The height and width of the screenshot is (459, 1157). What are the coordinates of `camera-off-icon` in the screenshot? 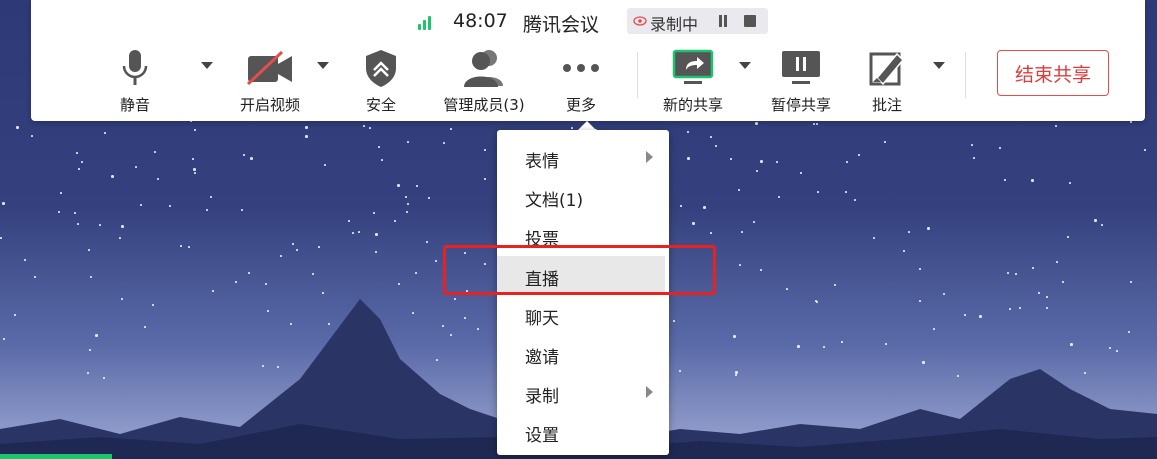 It's located at (269, 68).